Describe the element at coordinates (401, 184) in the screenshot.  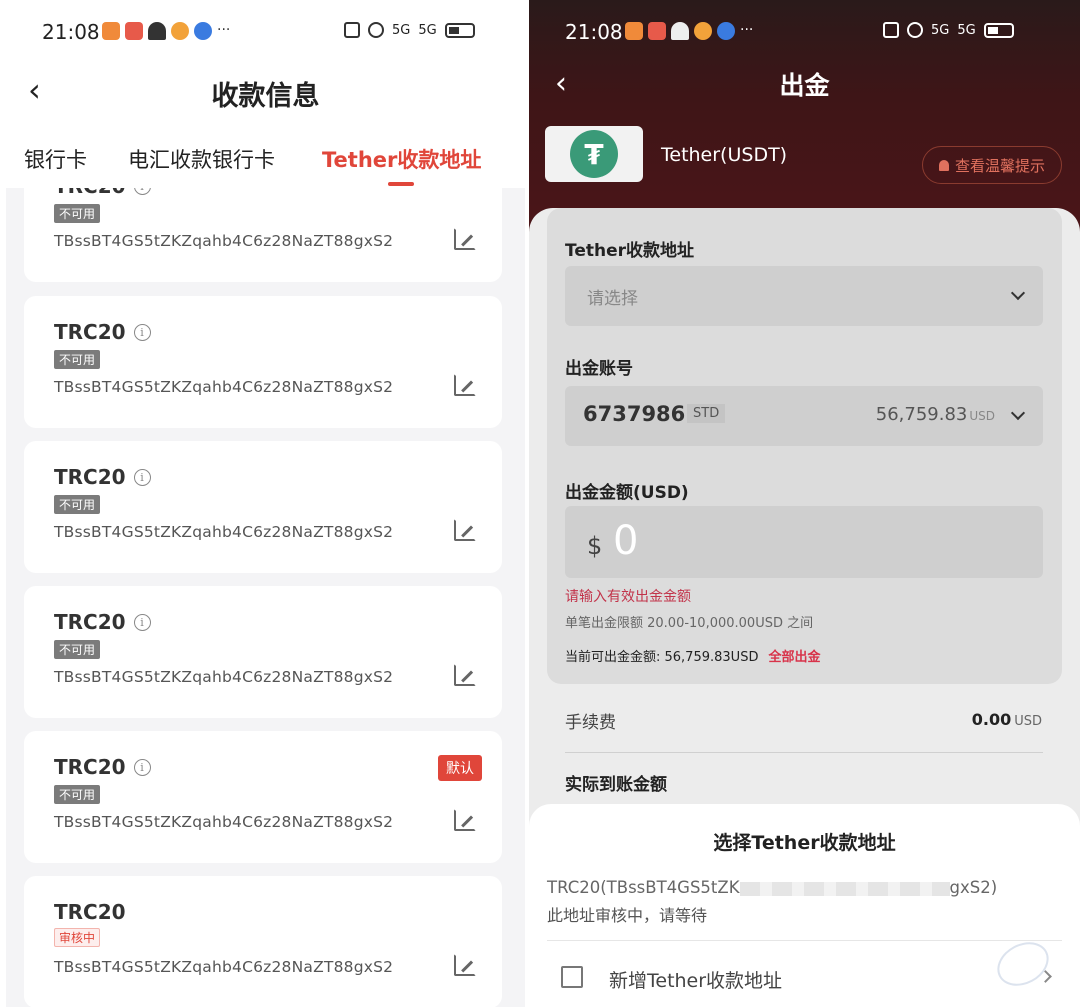
I see `active-tab-indicator` at that location.